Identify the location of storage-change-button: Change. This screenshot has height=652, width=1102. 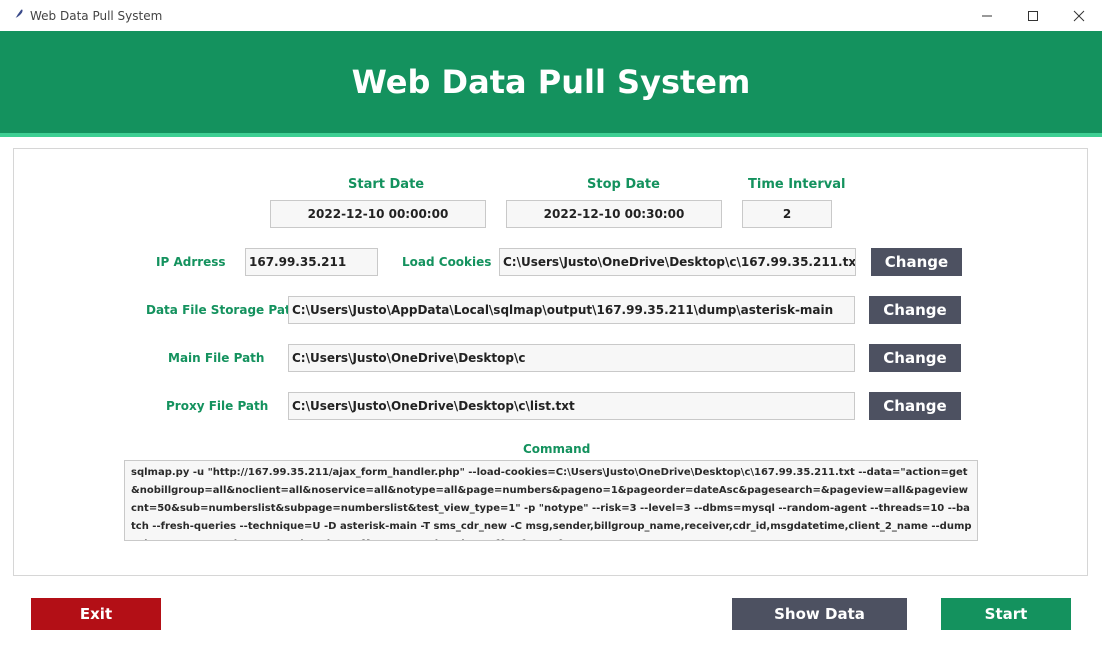
(915, 310).